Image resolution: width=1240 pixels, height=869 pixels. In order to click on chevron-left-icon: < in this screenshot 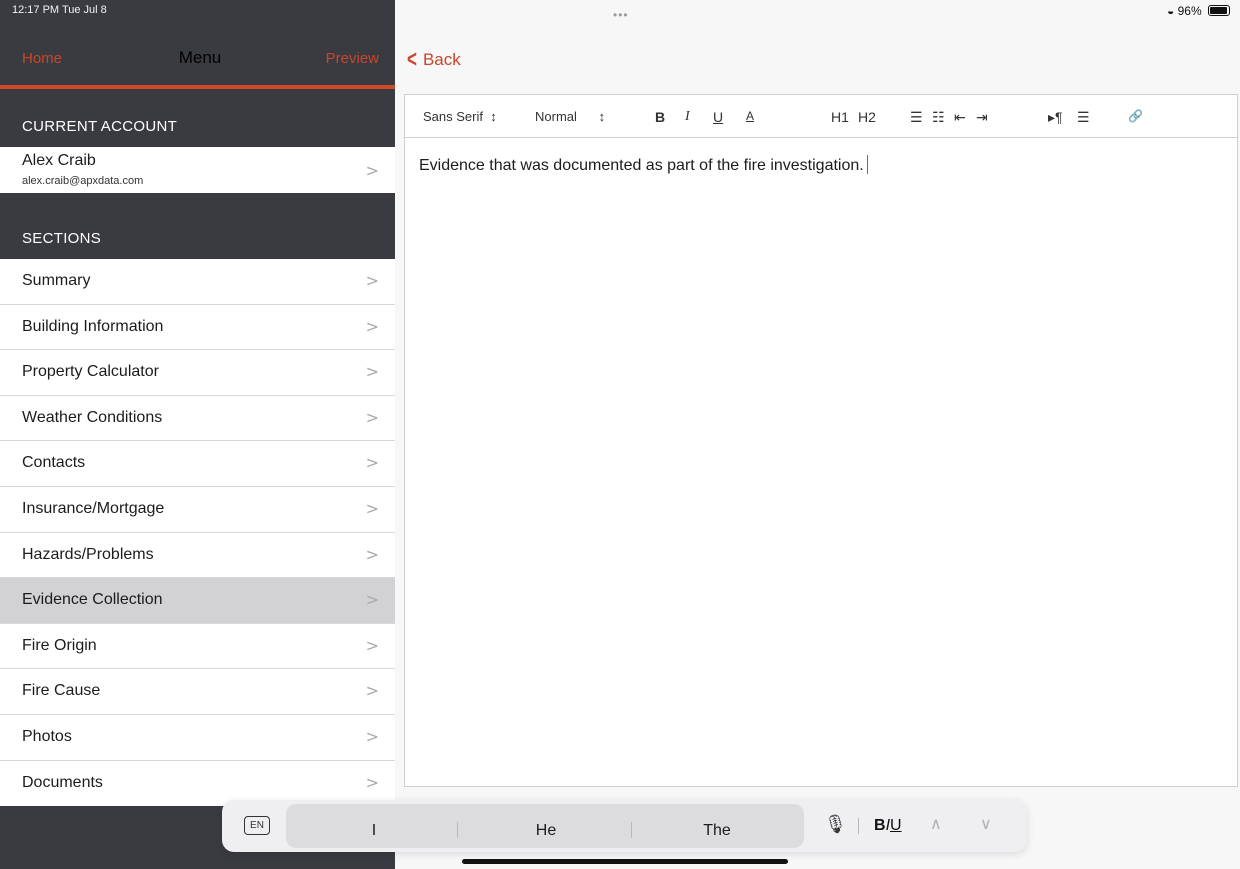, I will do `click(412, 59)`.